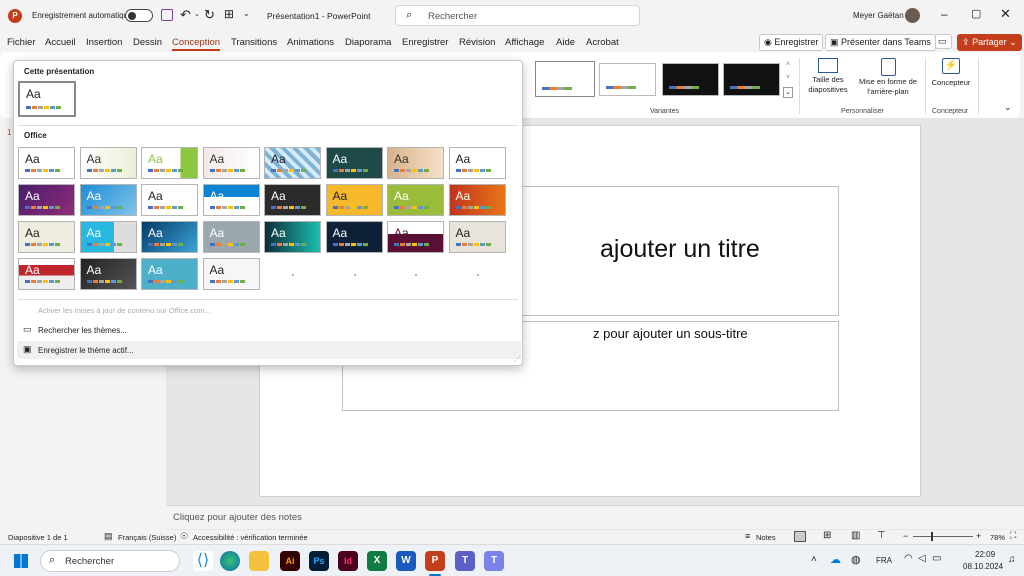  What do you see at coordinates (1005, 14) in the screenshot?
I see `close-icon: ✕` at bounding box center [1005, 14].